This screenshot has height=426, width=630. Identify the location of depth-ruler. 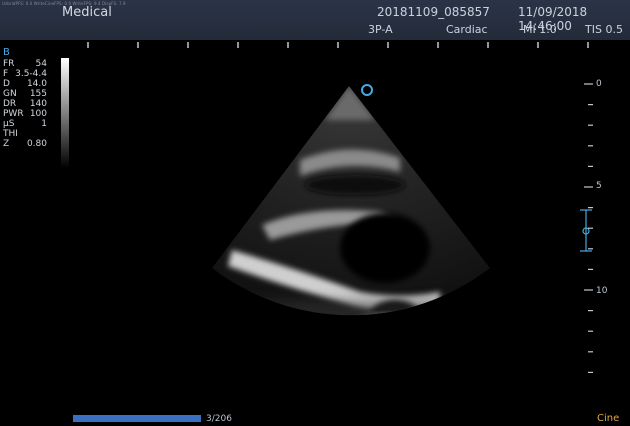
(588, 228).